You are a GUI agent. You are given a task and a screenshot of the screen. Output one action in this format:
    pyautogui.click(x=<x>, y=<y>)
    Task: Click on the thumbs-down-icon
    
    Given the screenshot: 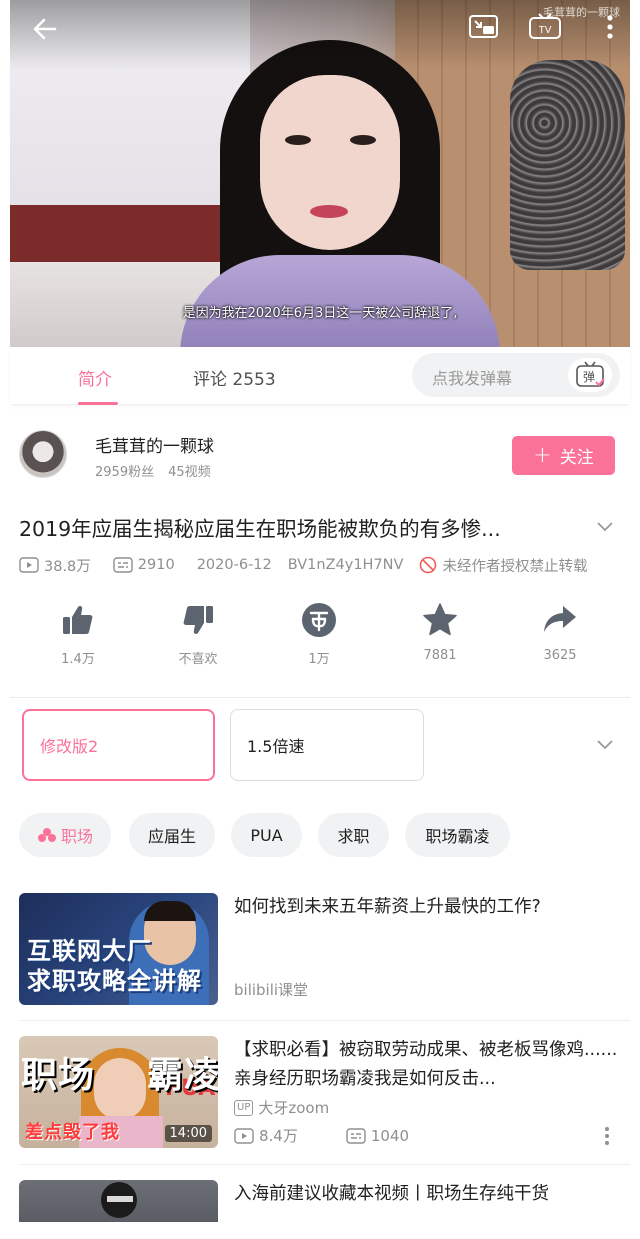 What is the action you would take?
    pyautogui.click(x=198, y=620)
    